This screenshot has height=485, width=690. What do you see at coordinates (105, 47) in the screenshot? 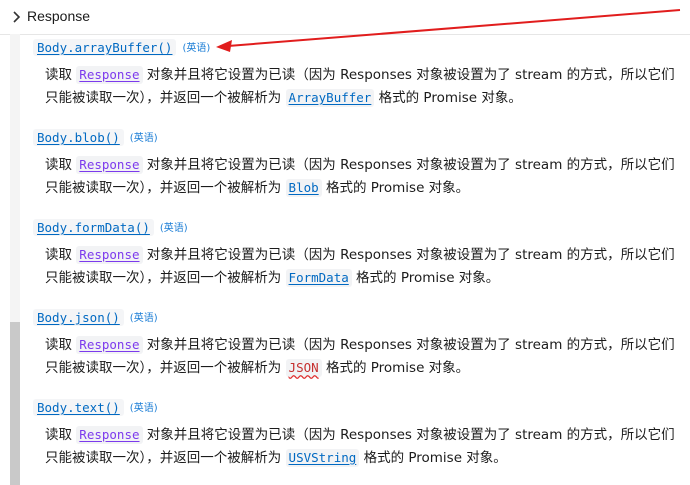
I see `method-link-arraybuffer: Body.arrayBuffer()` at bounding box center [105, 47].